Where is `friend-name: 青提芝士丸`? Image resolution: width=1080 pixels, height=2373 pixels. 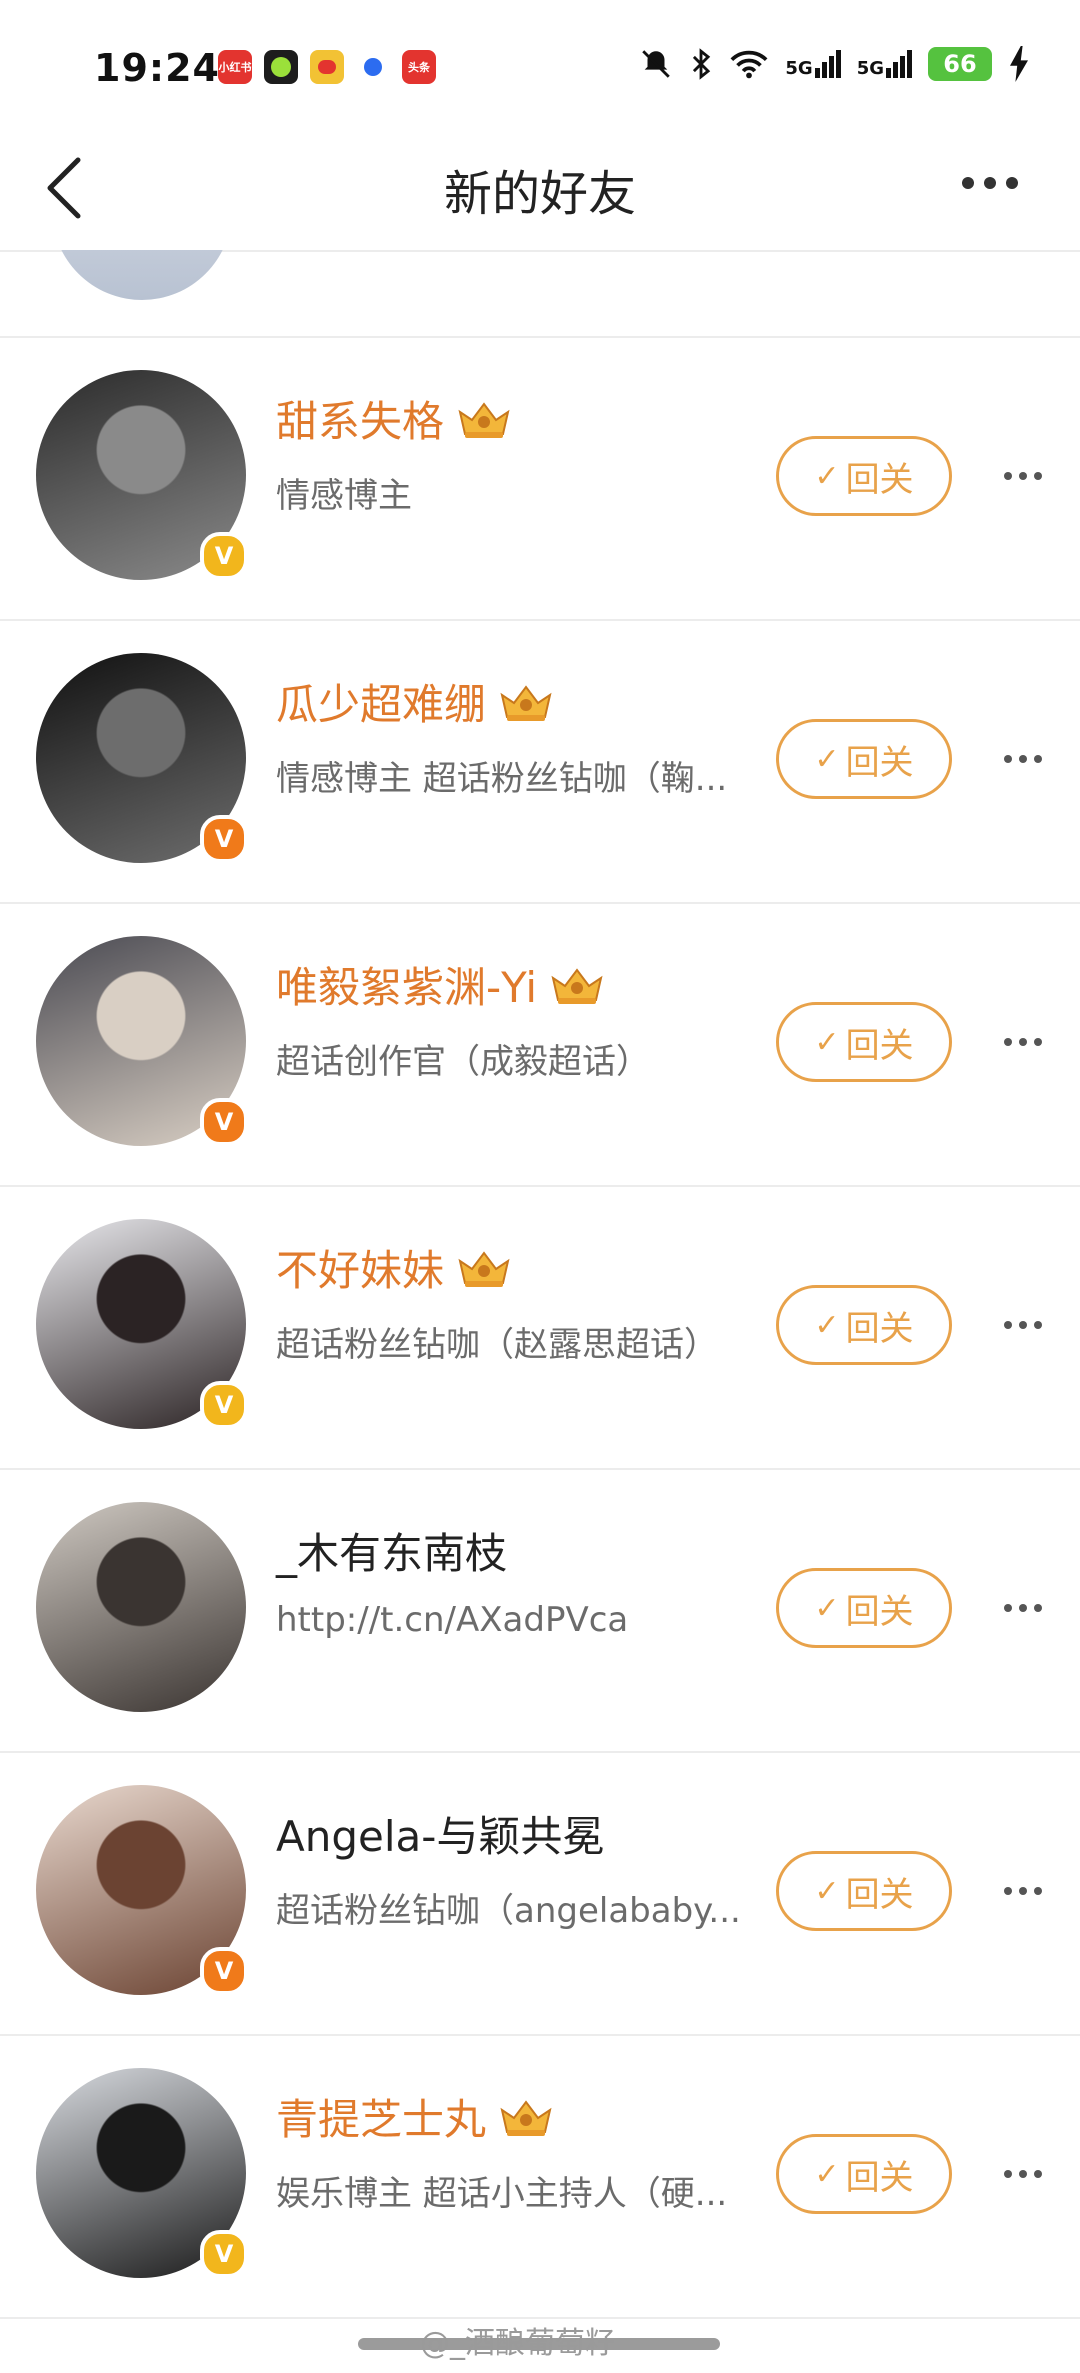 friend-name: 青提芝士丸 is located at coordinates (381, 2116).